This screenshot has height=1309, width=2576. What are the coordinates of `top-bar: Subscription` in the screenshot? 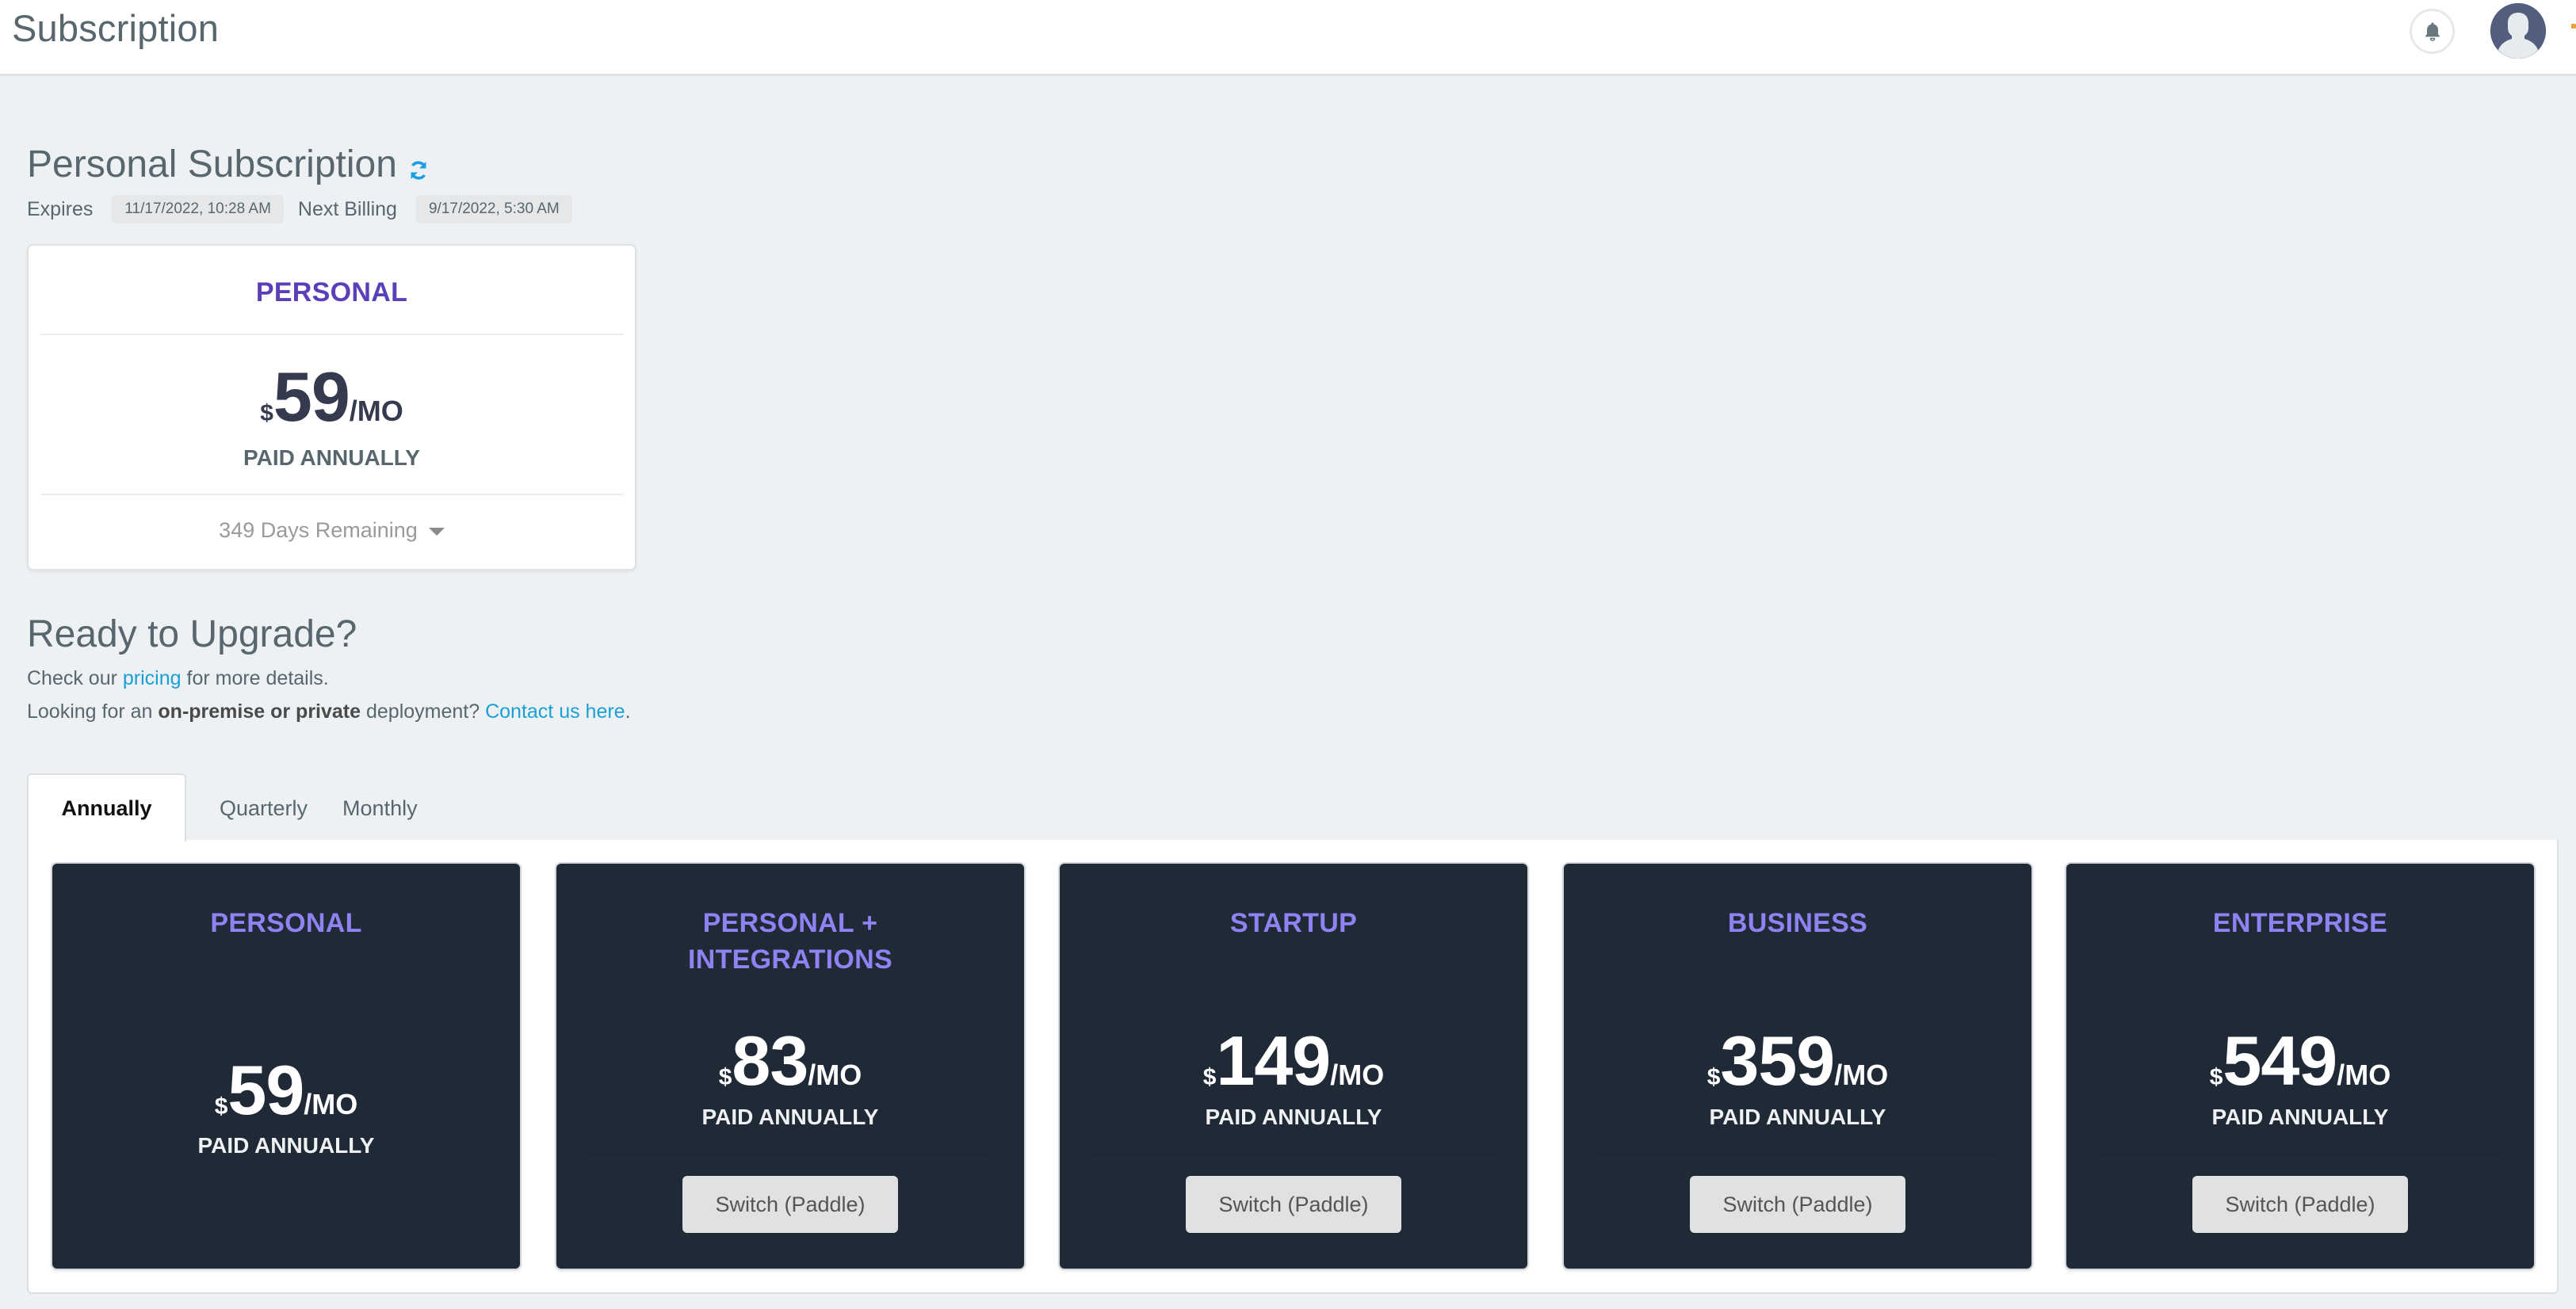 It's located at (1288, 38).